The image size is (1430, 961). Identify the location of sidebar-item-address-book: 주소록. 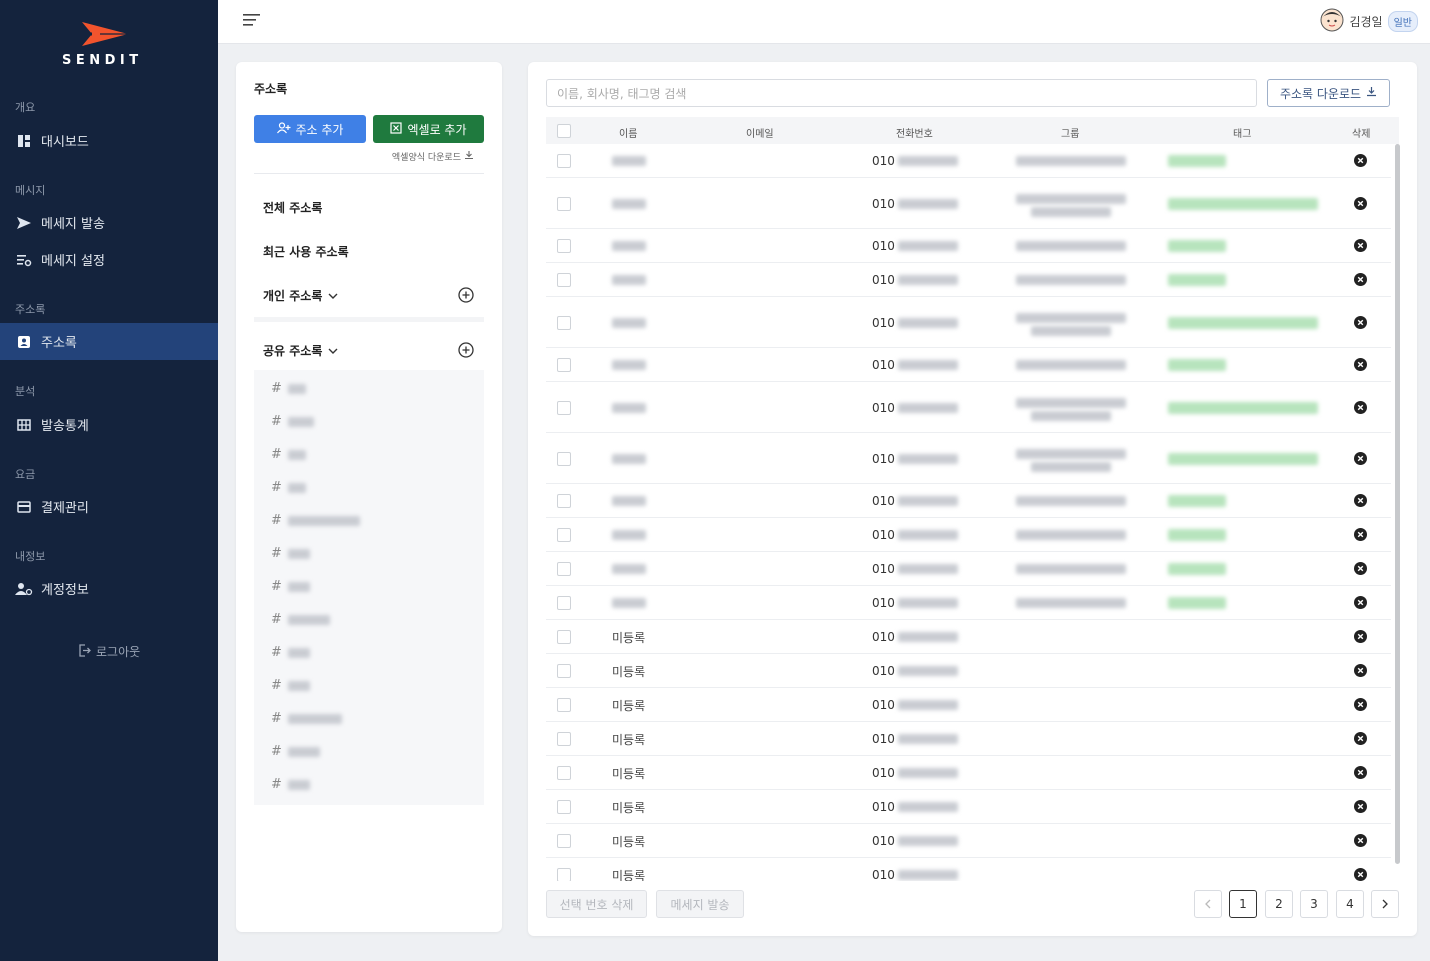
(109, 341).